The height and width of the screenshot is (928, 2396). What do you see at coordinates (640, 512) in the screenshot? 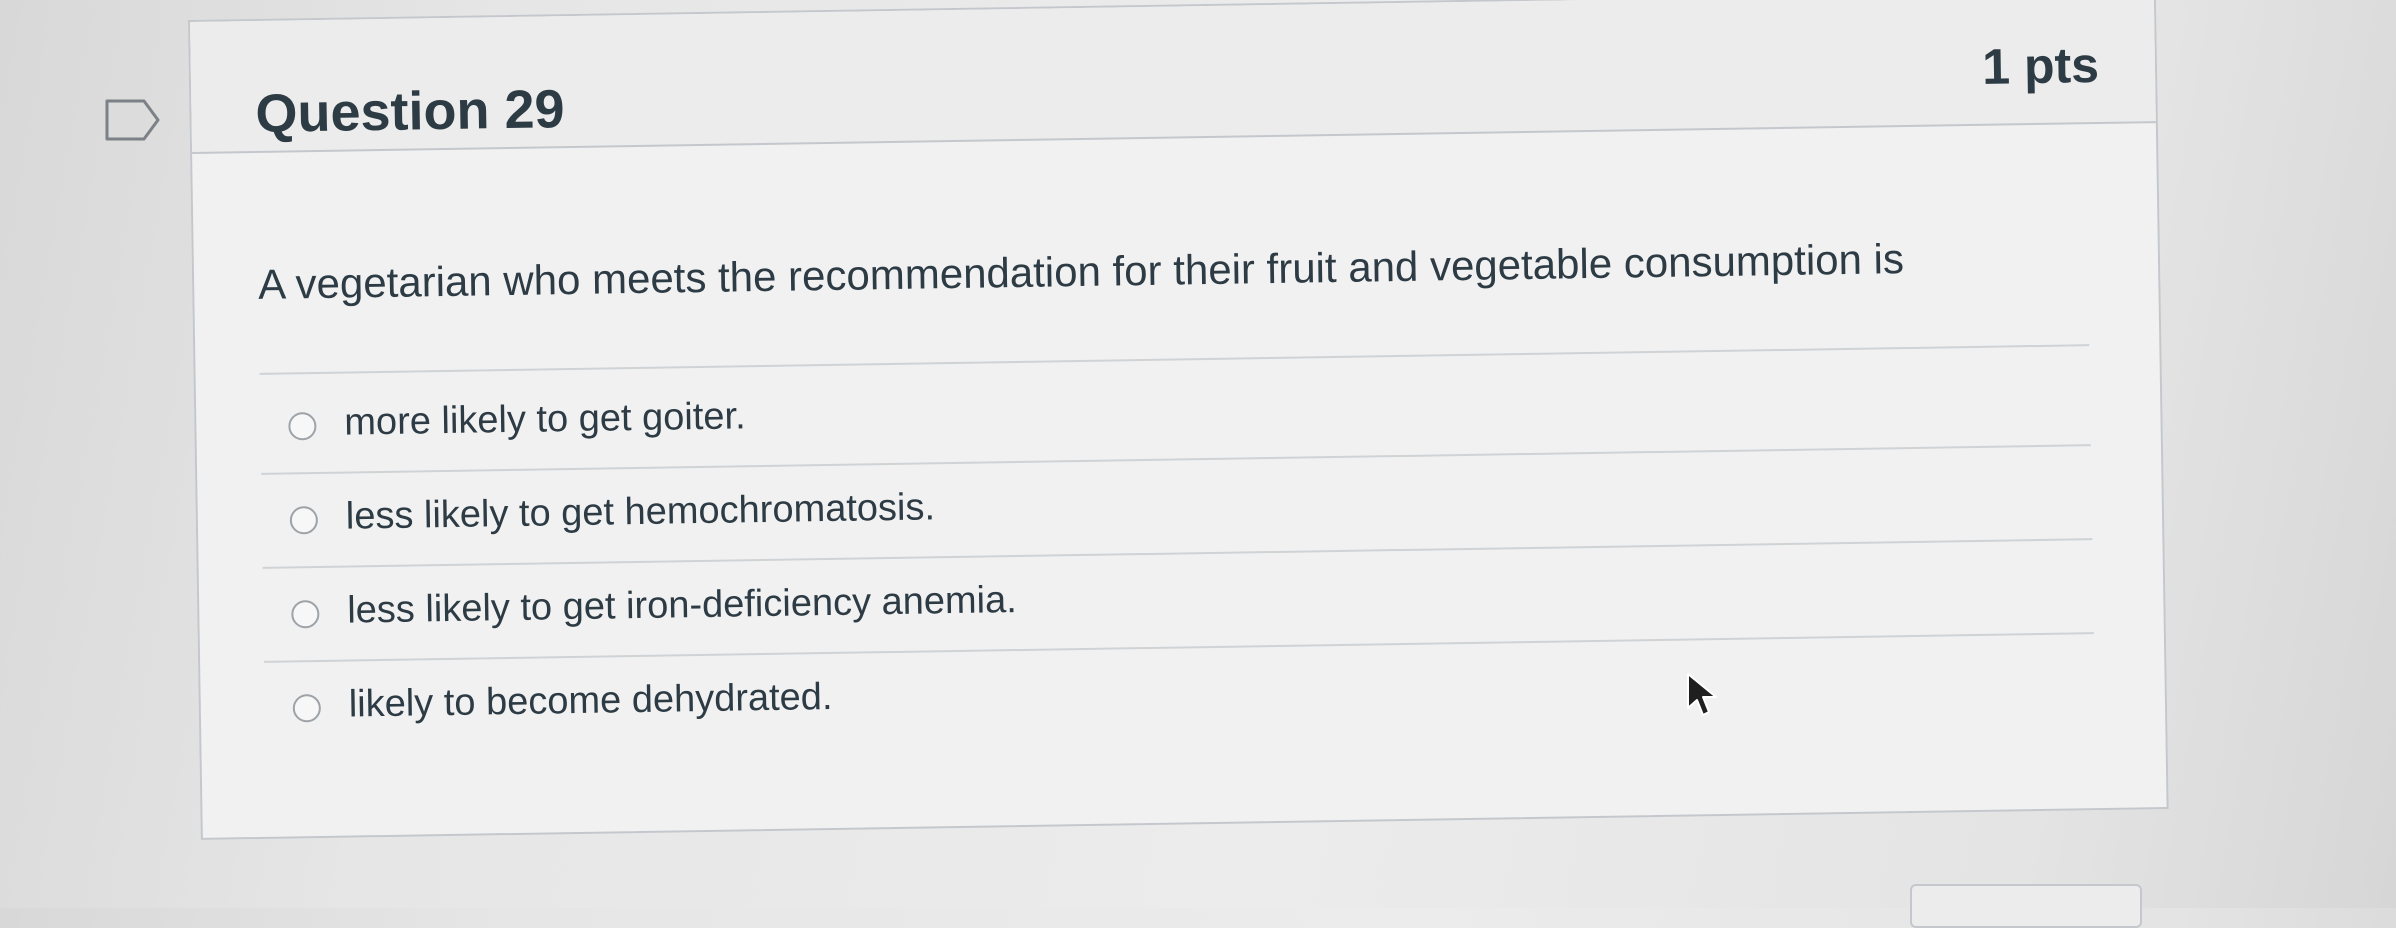
I see `answer-label: less likely to get hemochromatosis.` at bounding box center [640, 512].